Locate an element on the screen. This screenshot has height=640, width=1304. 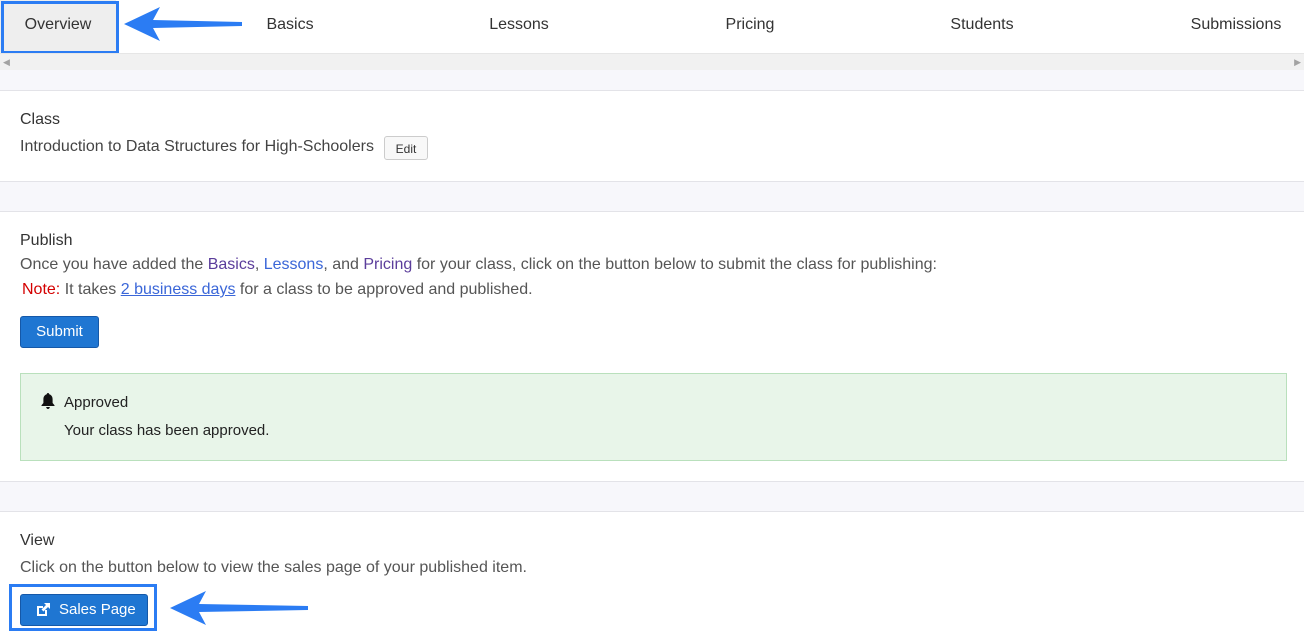
tab-pricing: Pricing is located at coordinates (750, 26).